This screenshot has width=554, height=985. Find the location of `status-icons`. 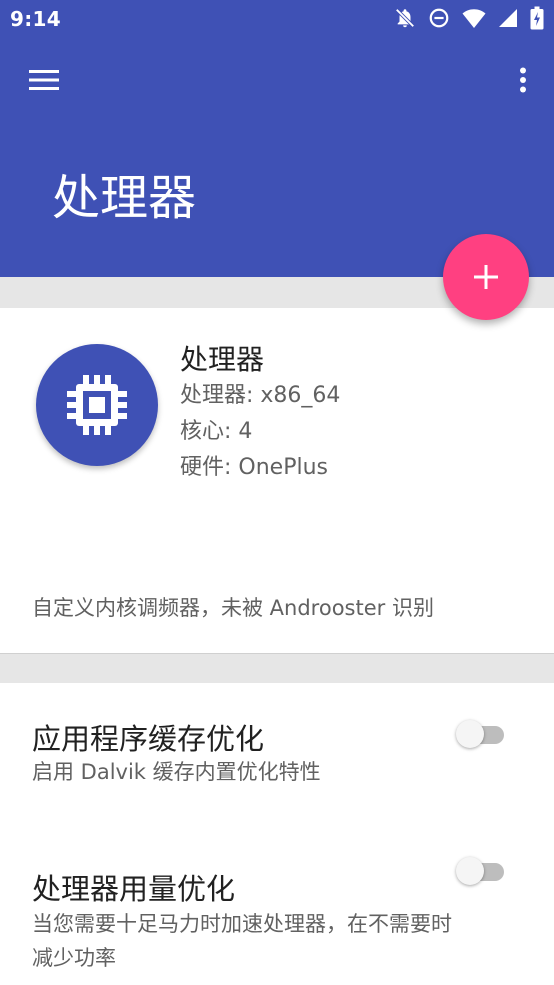

status-icons is located at coordinates (463, 18).